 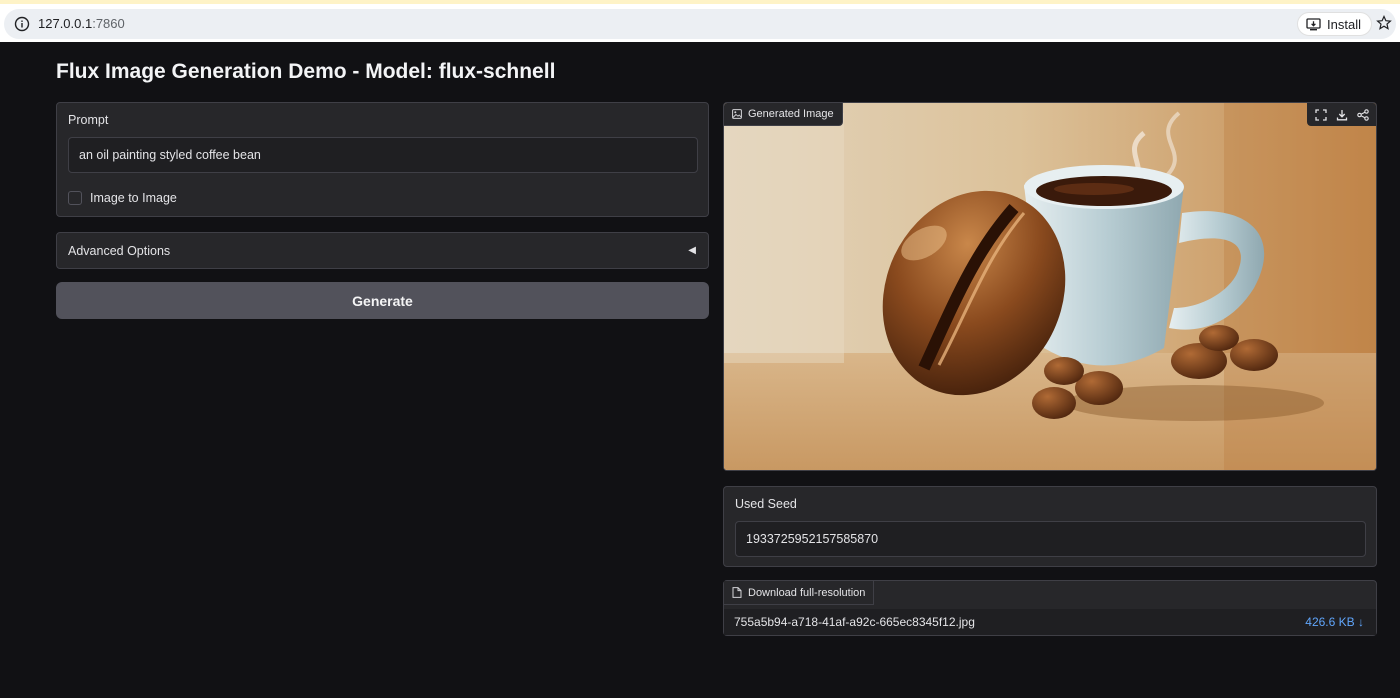 I want to click on install-button: Install, so click(x=1334, y=24).